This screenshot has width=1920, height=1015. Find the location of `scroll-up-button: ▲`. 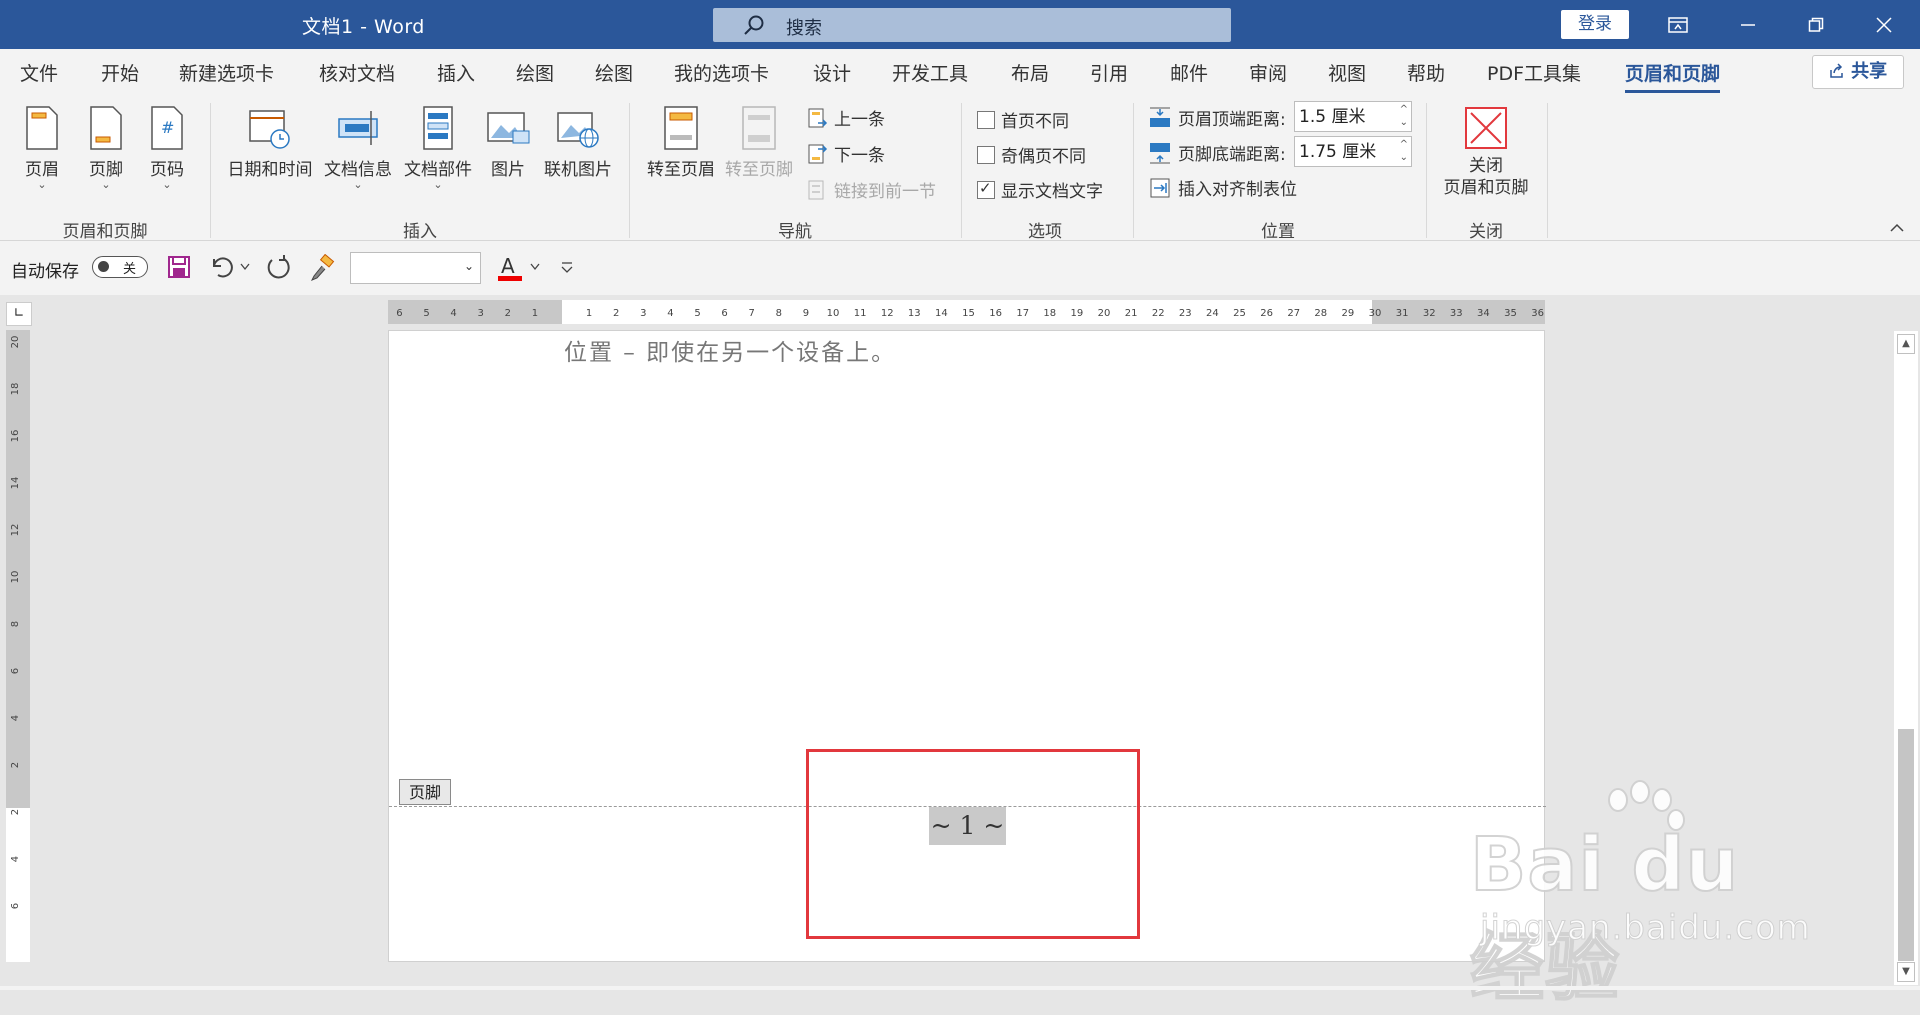

scroll-up-button: ▲ is located at coordinates (1906, 344).